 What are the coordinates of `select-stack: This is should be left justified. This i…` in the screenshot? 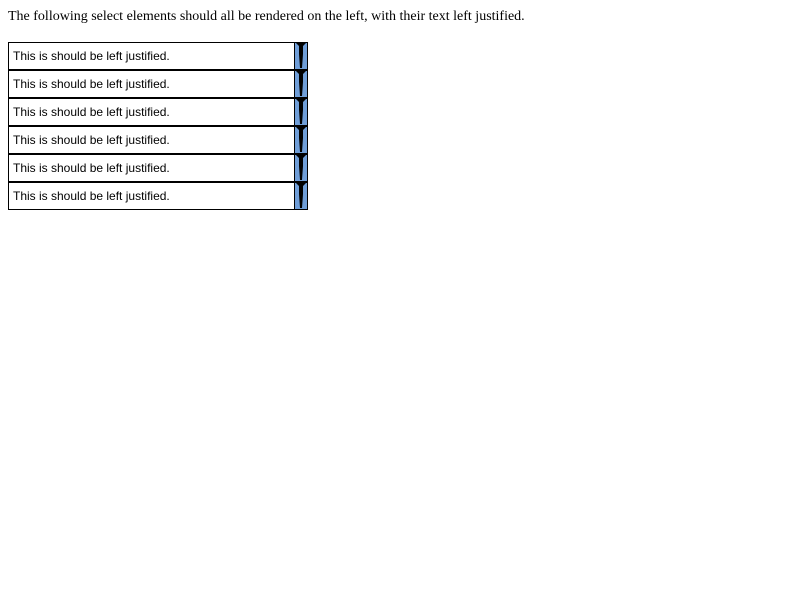 It's located at (158, 126).